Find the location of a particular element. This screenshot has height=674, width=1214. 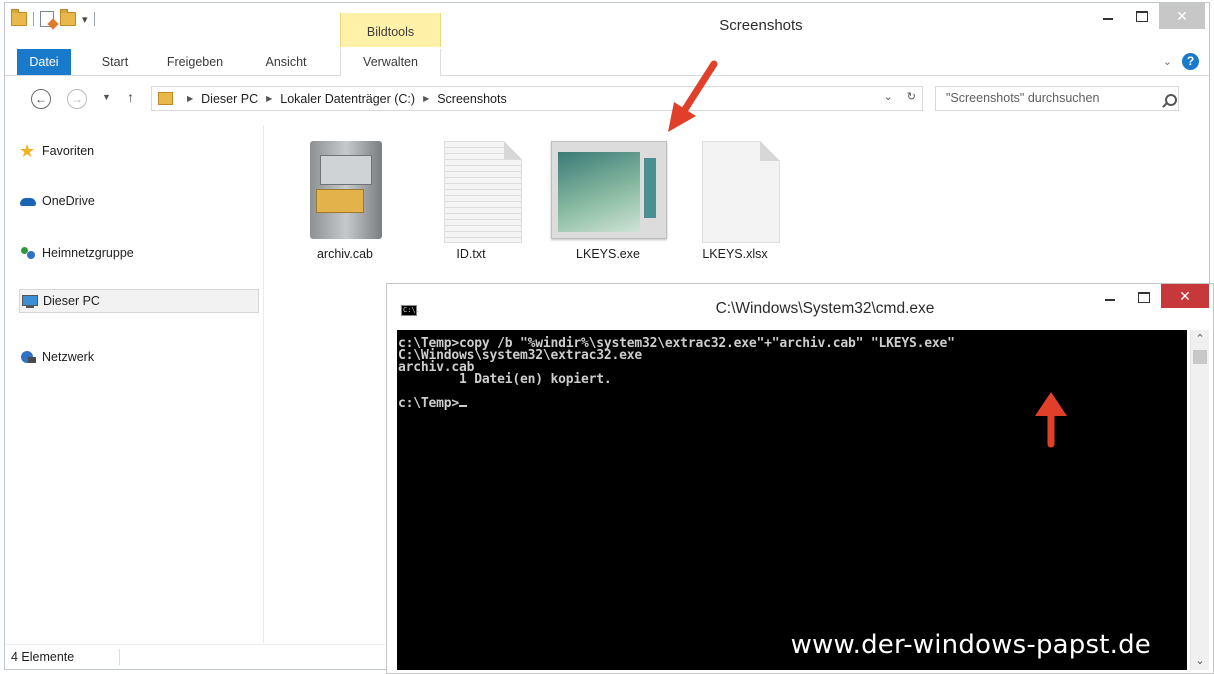

pc-icon is located at coordinates (29, 301).